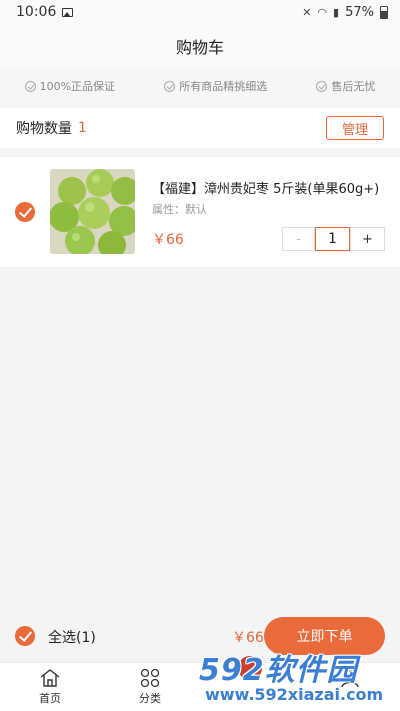 The width and height of the screenshot is (400, 711). Describe the element at coordinates (307, 12) in the screenshot. I see `mute-icon: ✕` at that location.